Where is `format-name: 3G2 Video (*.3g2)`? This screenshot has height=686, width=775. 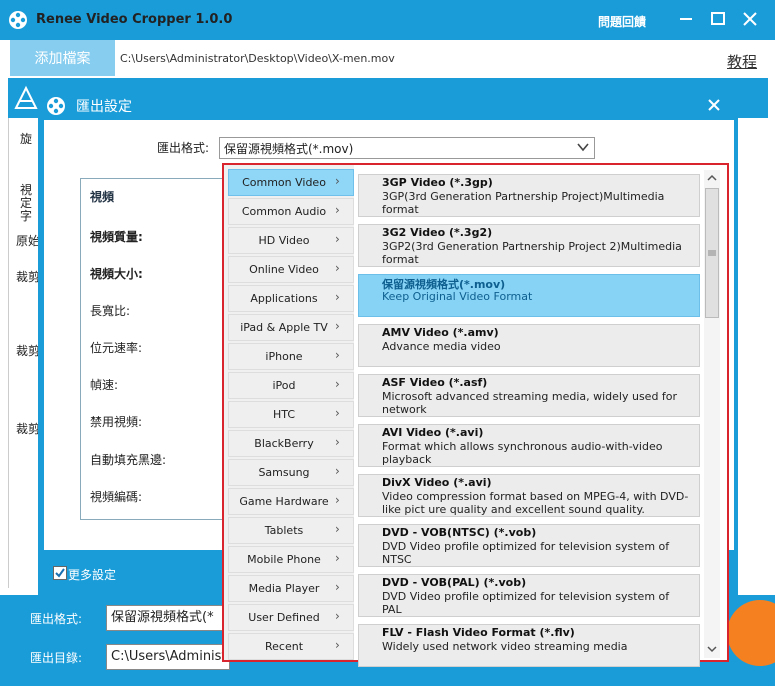
format-name: 3G2 Video (*.3g2) is located at coordinates (437, 232).